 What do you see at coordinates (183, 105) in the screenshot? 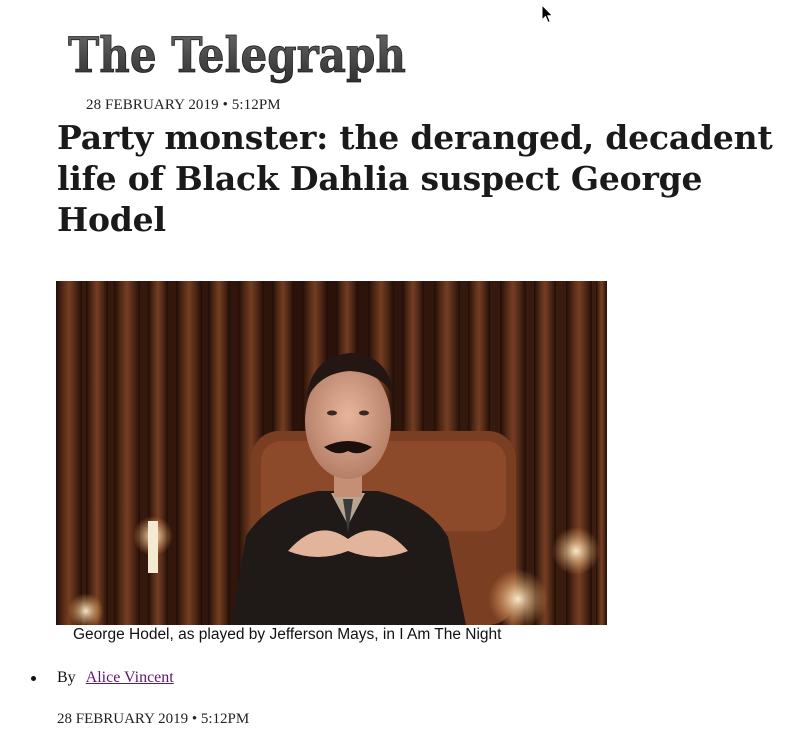
I see `article-dateline-top: 28 FEBRUARY 2019 • 5:12PM` at bounding box center [183, 105].